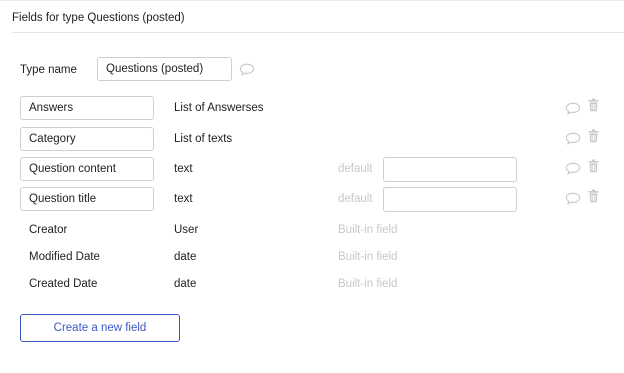 This screenshot has height=373, width=624. Describe the element at coordinates (183, 199) in the screenshot. I see `field-type-question-title: text` at that location.